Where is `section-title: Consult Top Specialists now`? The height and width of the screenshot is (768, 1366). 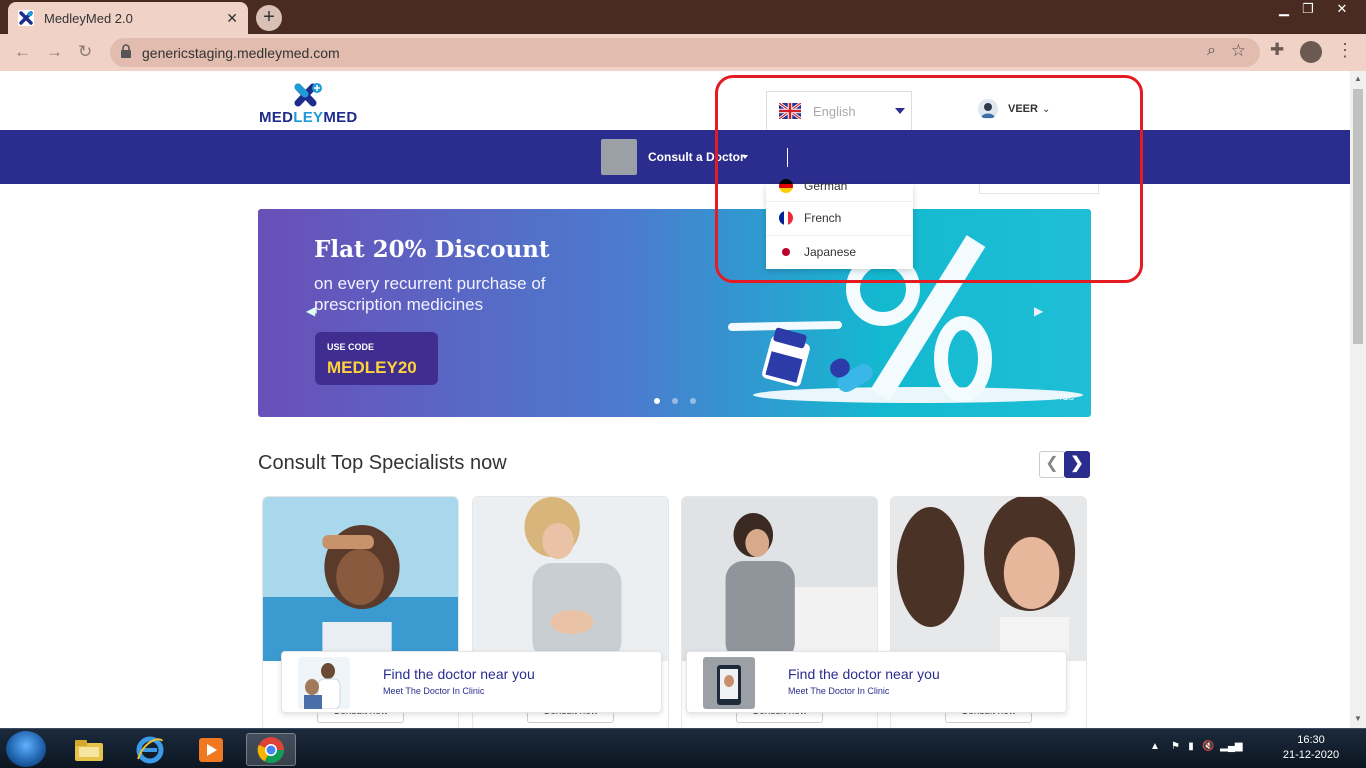
section-title: Consult Top Specialists now is located at coordinates (382, 463).